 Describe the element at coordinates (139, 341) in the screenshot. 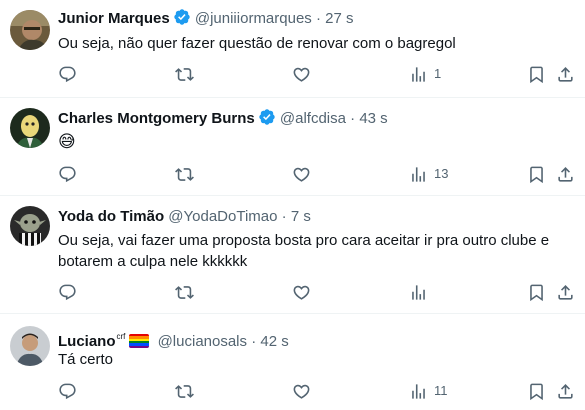

I see `rainbow-flag-icon` at that location.